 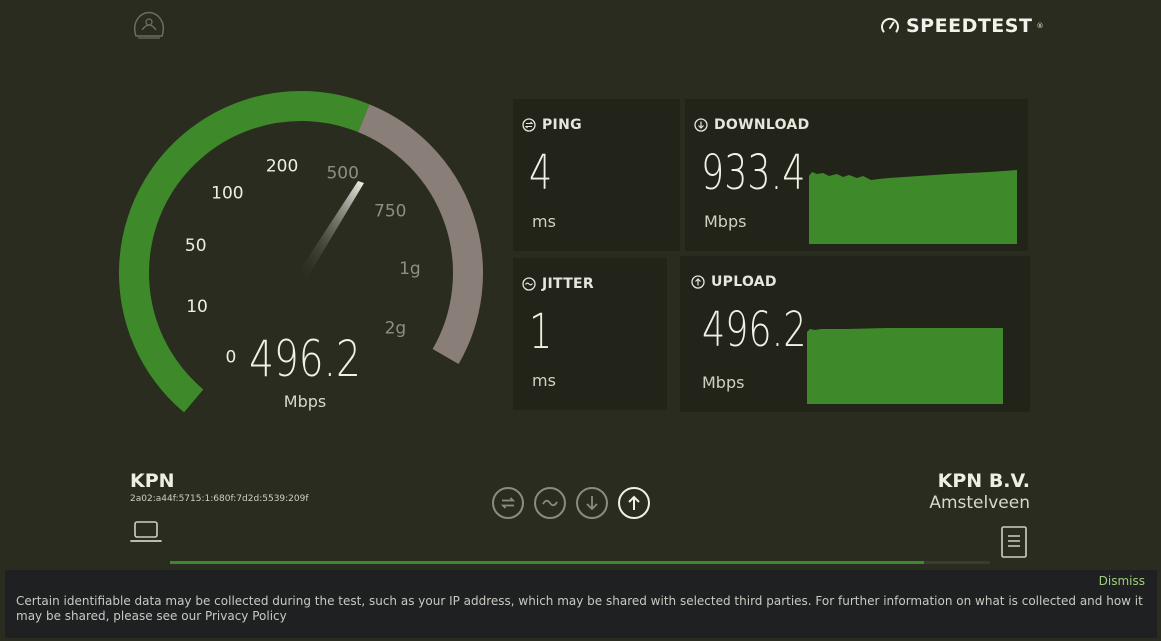 What do you see at coordinates (196, 246) in the screenshot?
I see `gauge-tick-label: 50` at bounding box center [196, 246].